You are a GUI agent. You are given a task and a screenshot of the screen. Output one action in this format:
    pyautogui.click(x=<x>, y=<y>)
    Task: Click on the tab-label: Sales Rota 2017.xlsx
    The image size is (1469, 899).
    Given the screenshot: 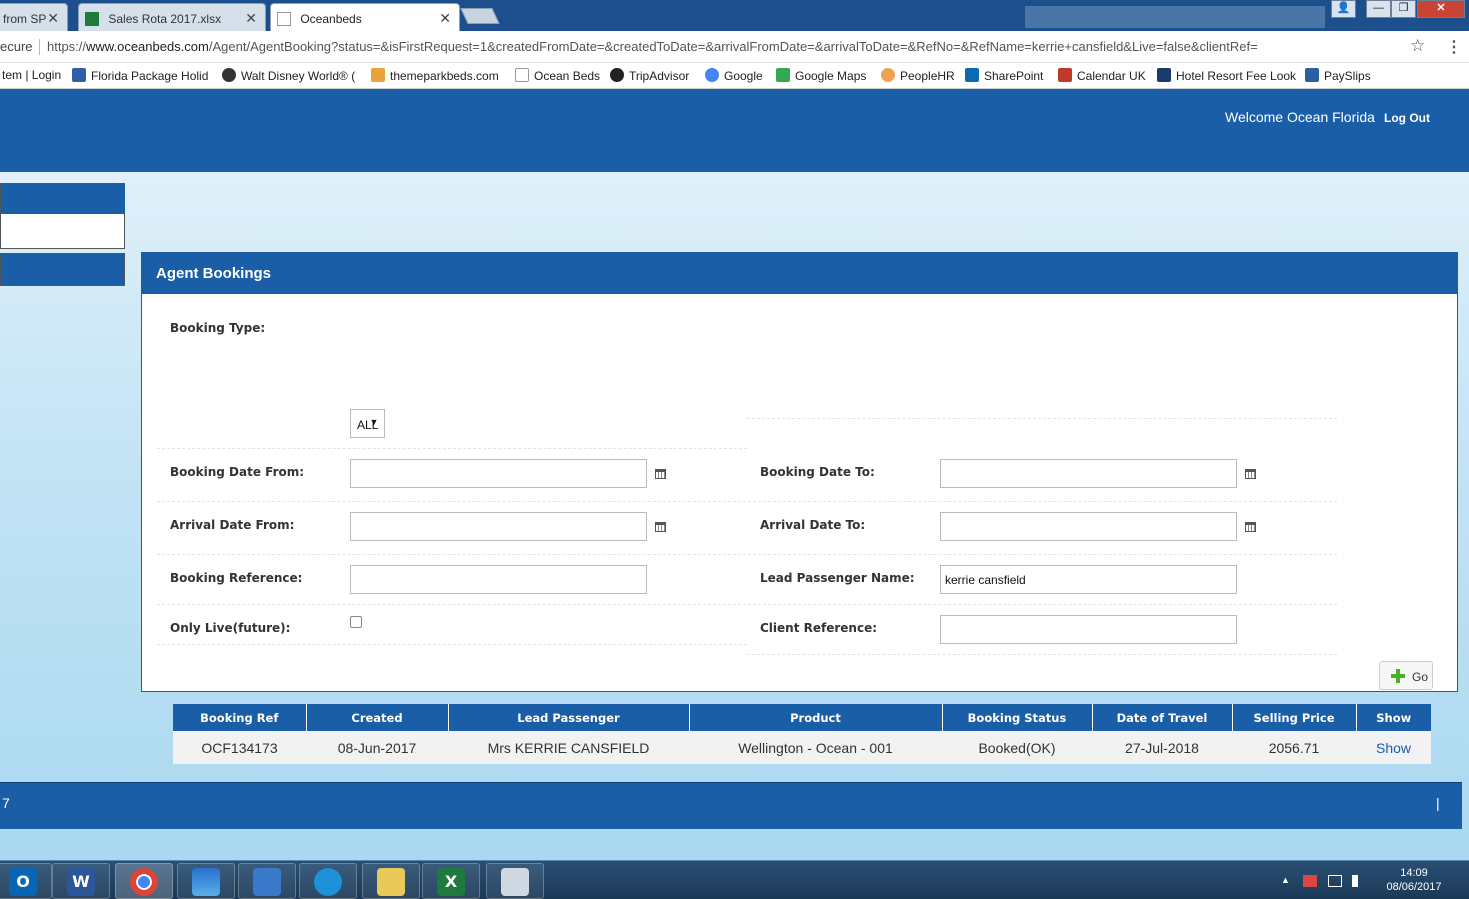 What is the action you would take?
    pyautogui.click(x=165, y=19)
    